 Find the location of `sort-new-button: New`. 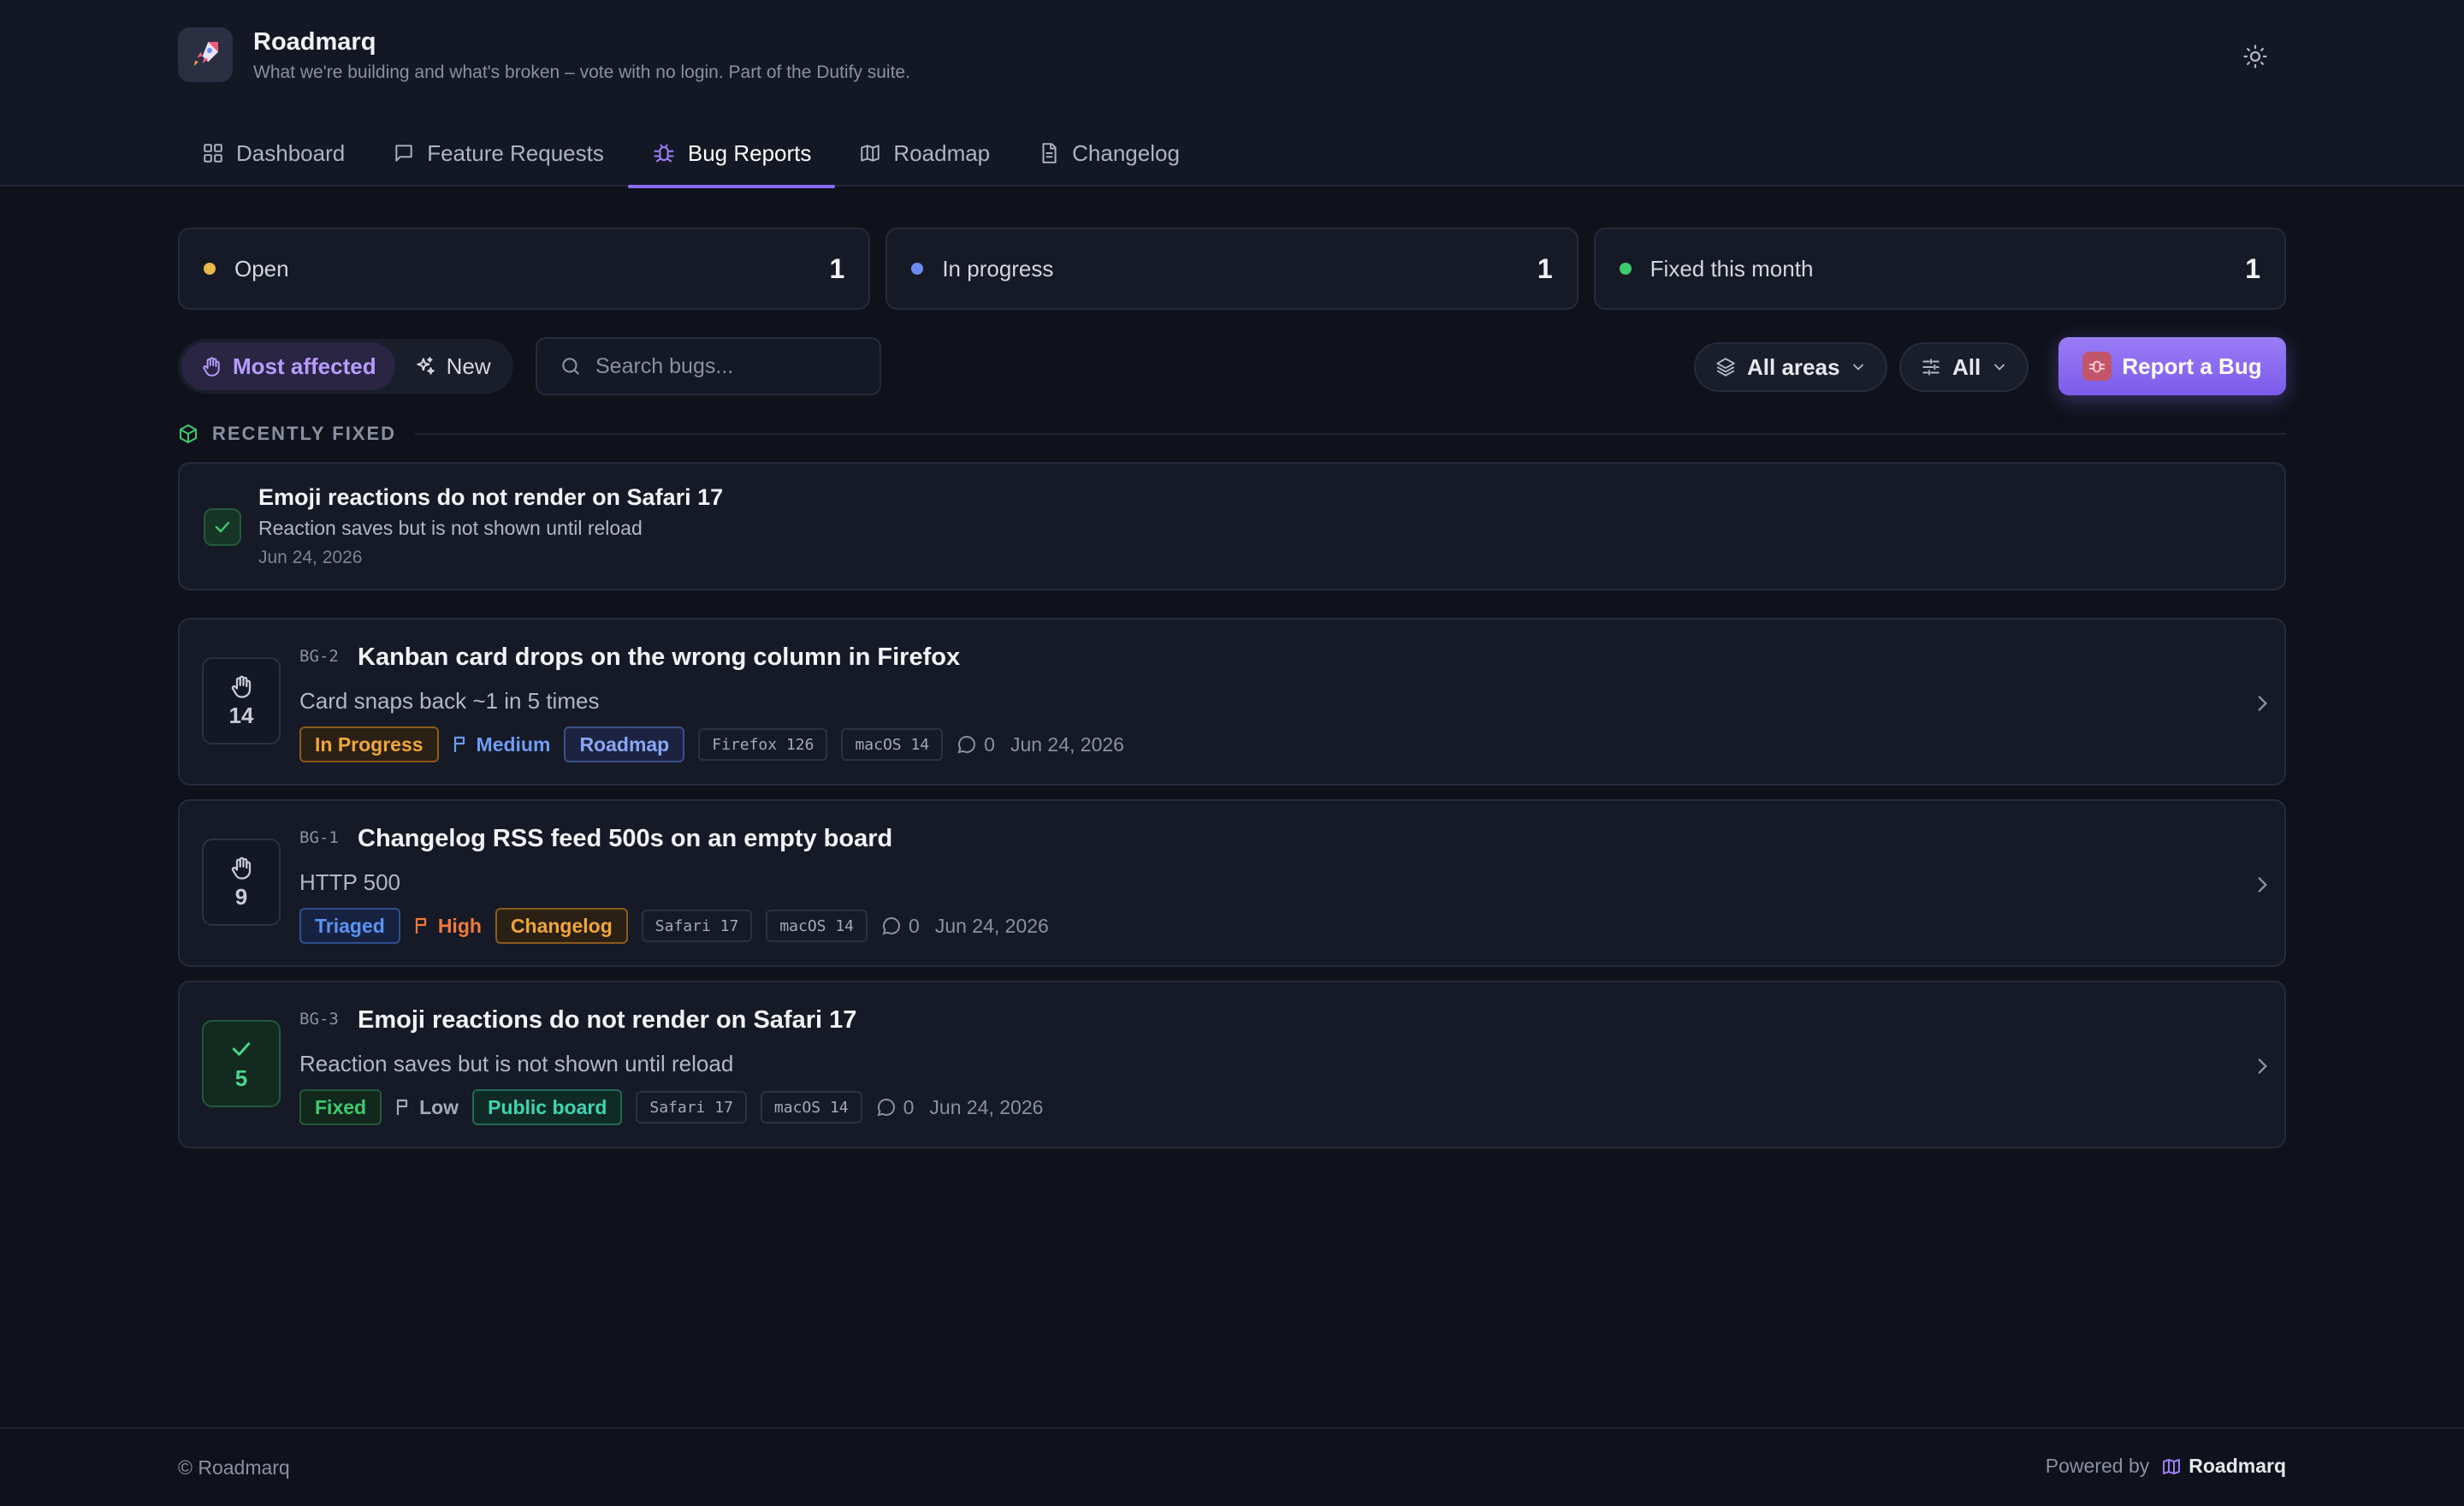

sort-new-button: New is located at coordinates (452, 366).